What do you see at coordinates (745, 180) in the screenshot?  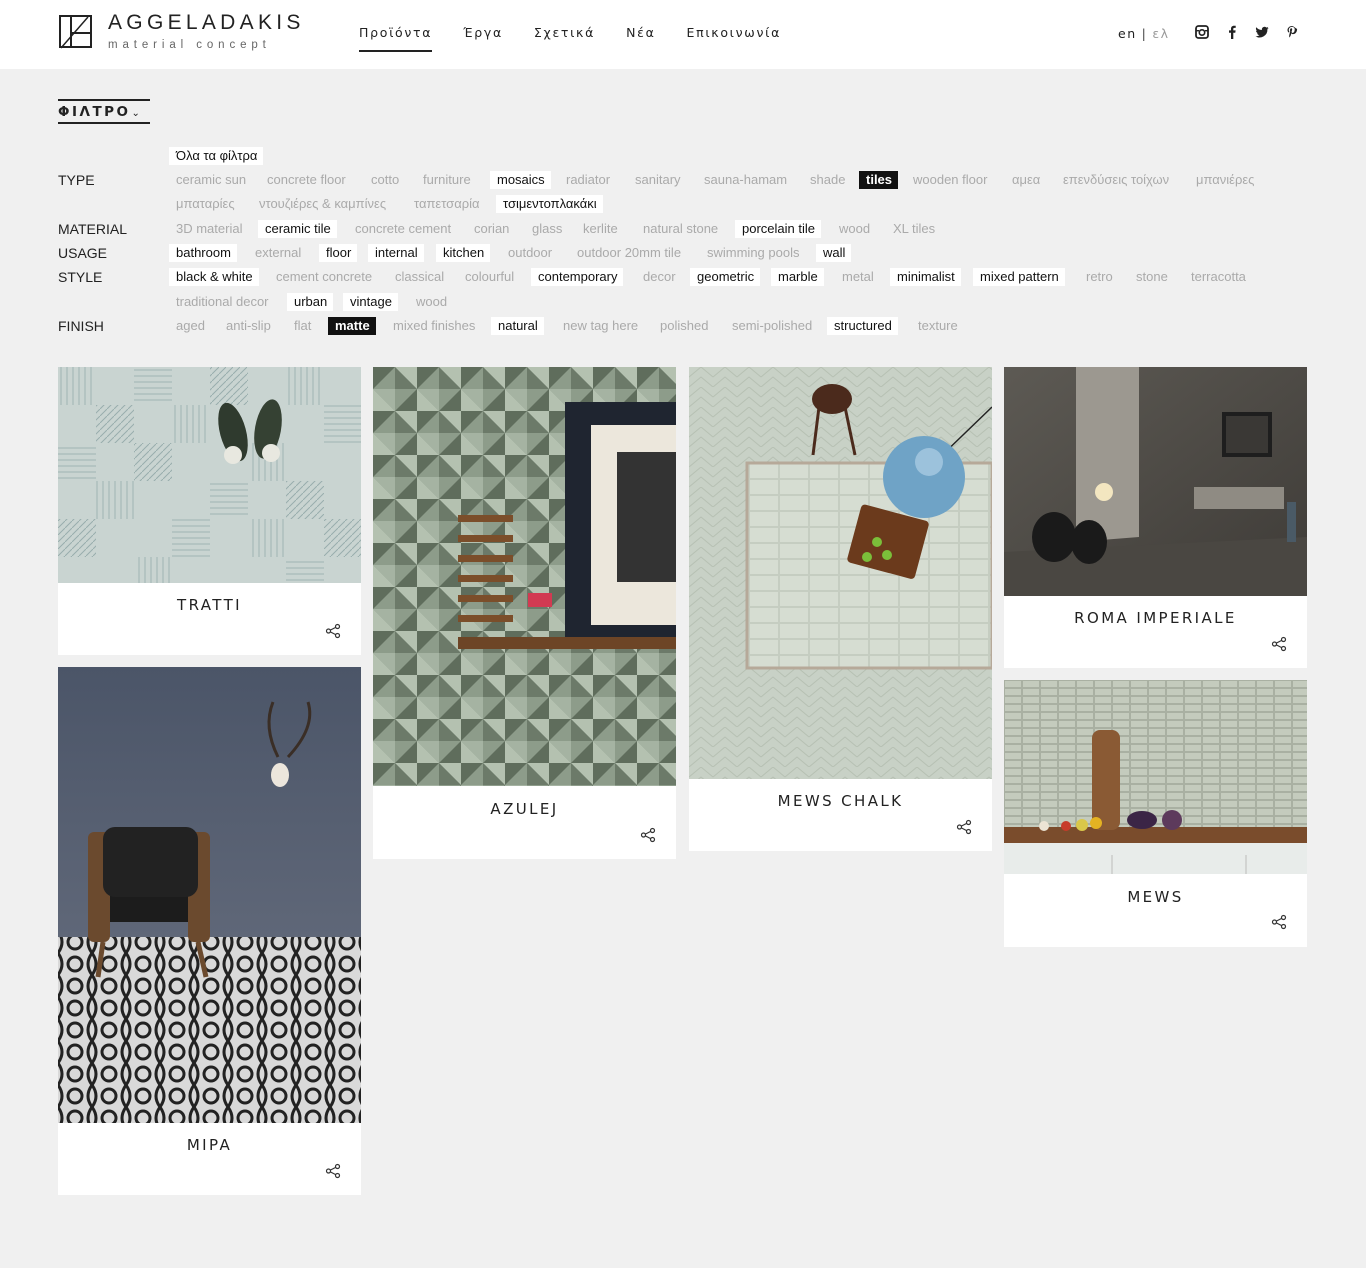 I see `filter-tag-type: sauna-hamam` at bounding box center [745, 180].